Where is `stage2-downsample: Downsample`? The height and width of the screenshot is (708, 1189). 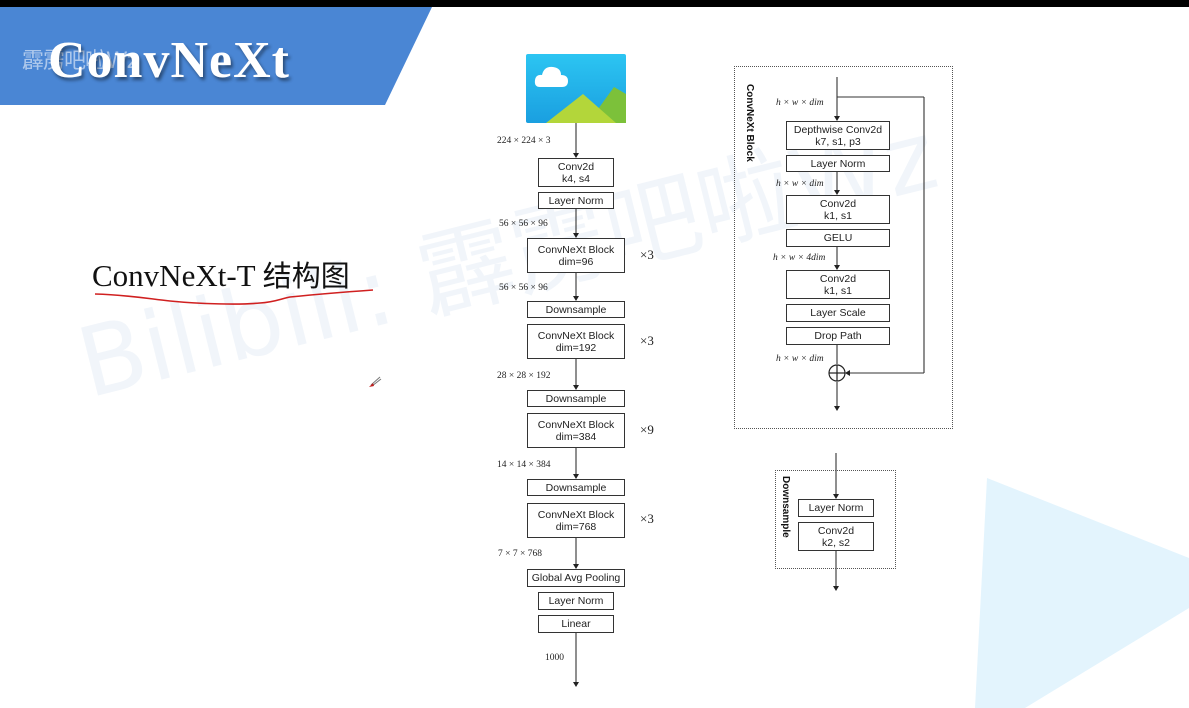
stage2-downsample: Downsample is located at coordinates (576, 309).